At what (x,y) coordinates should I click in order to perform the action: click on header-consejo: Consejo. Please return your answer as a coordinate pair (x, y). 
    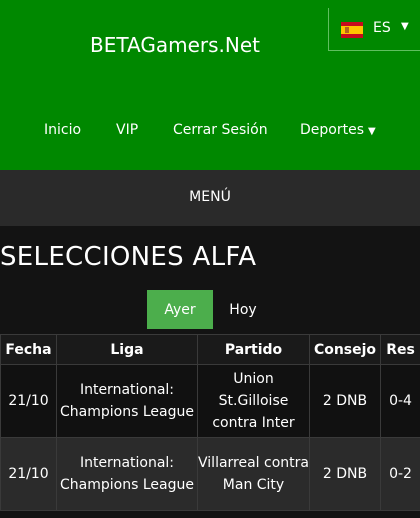
    Looking at the image, I should click on (345, 349).